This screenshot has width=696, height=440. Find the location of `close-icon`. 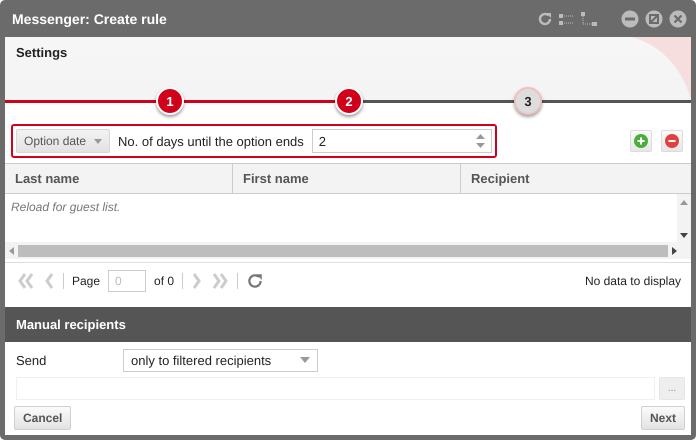

close-icon is located at coordinates (678, 19).